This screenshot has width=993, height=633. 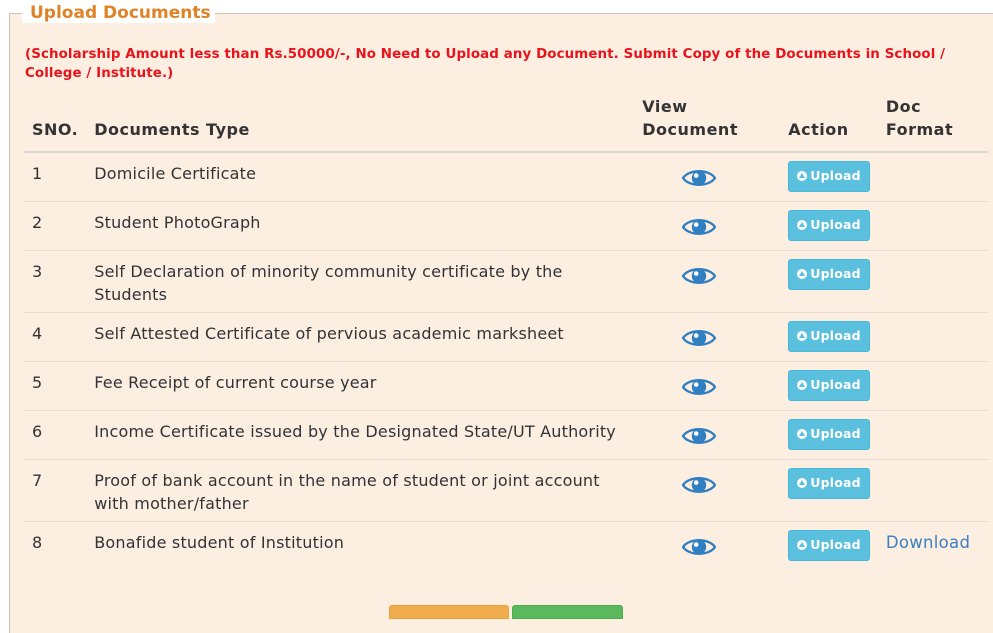 I want to click on header-view-document: View Document, so click(x=707, y=124).